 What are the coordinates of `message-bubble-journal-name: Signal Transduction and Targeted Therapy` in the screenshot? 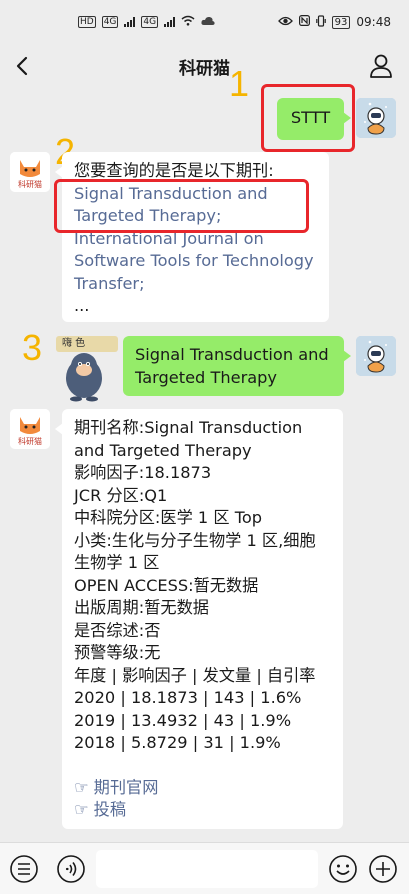 It's located at (237, 366).